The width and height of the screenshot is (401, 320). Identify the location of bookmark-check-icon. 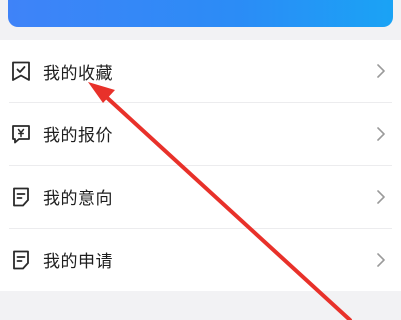
(21, 71).